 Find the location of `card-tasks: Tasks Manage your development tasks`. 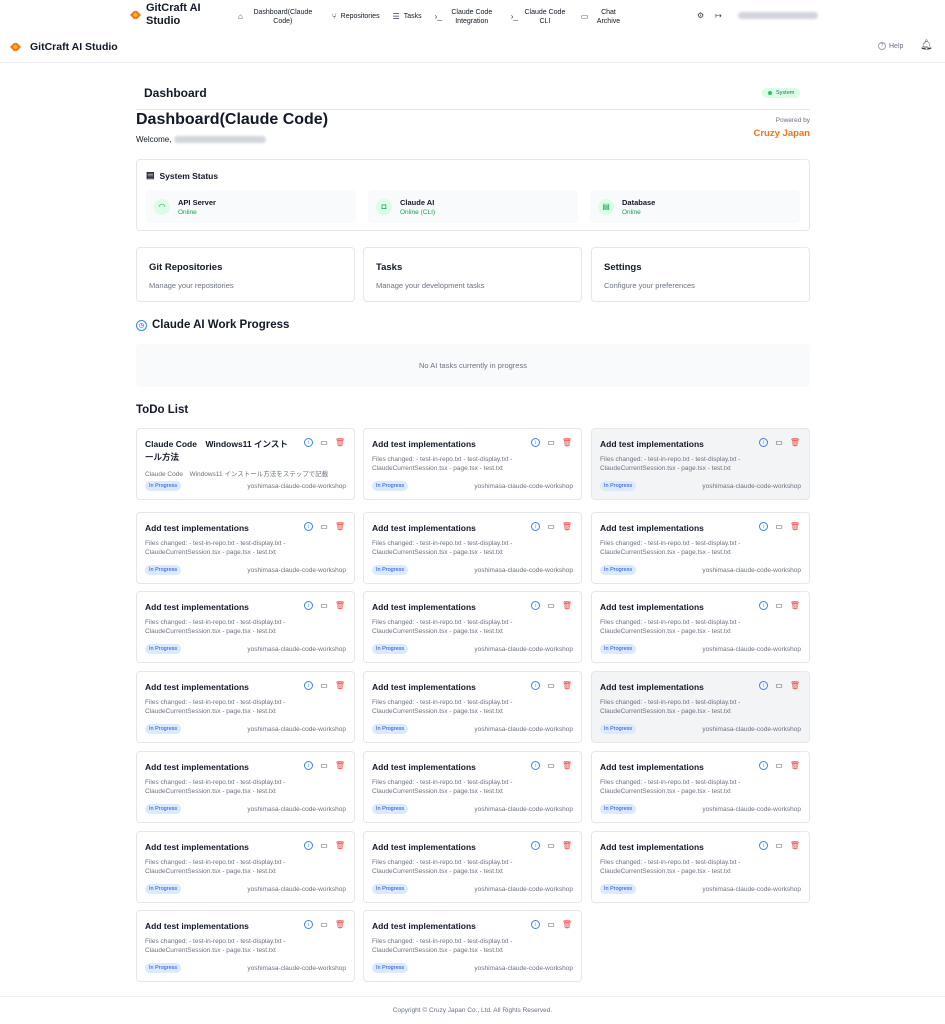

card-tasks: Tasks Manage your development tasks is located at coordinates (472, 274).